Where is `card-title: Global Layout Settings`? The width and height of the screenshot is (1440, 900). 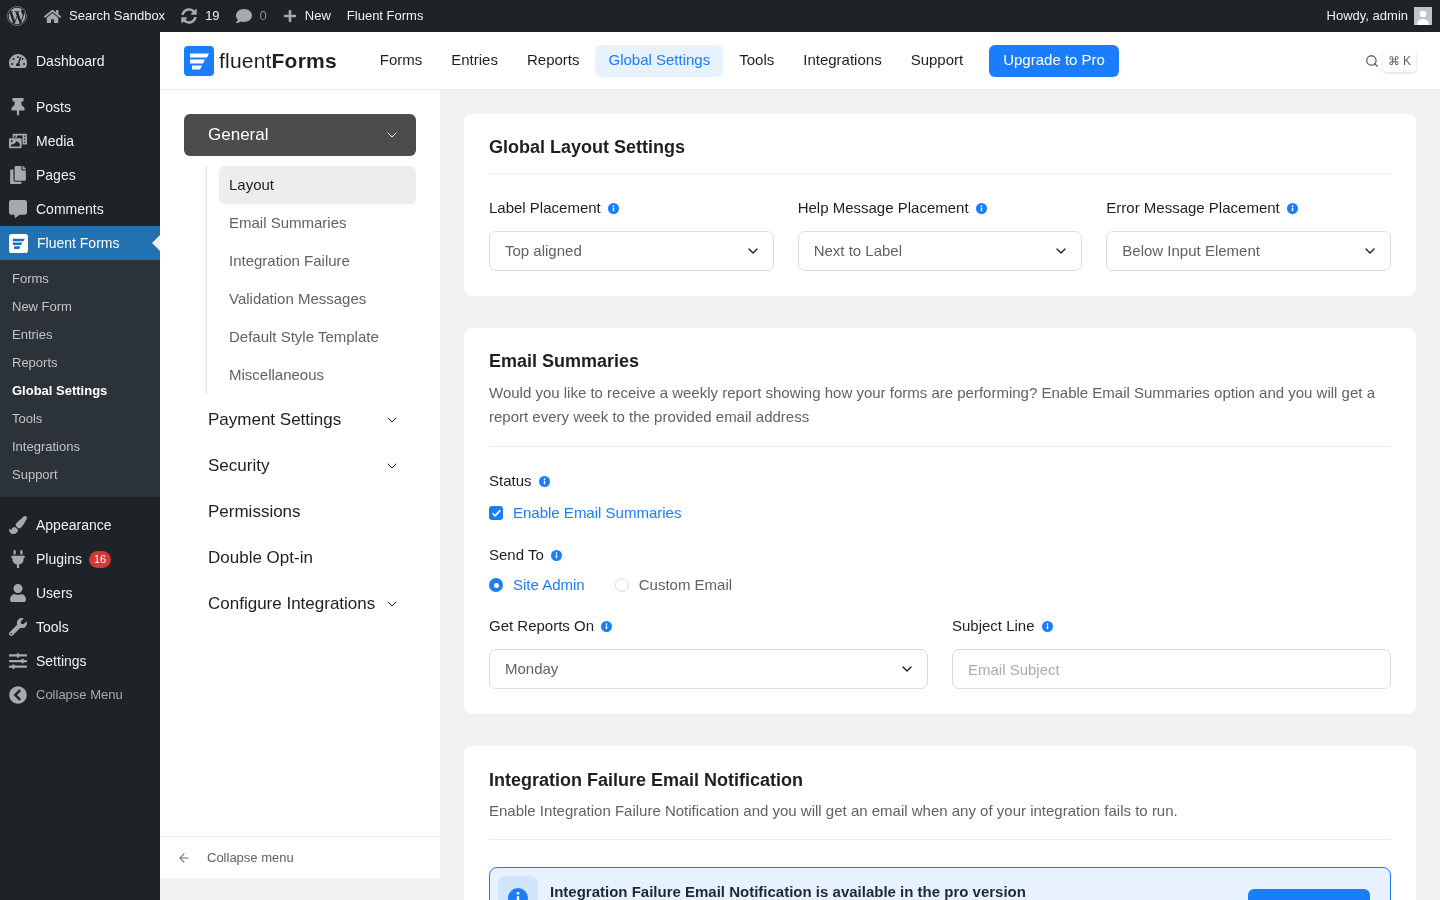
card-title: Global Layout Settings is located at coordinates (587, 147).